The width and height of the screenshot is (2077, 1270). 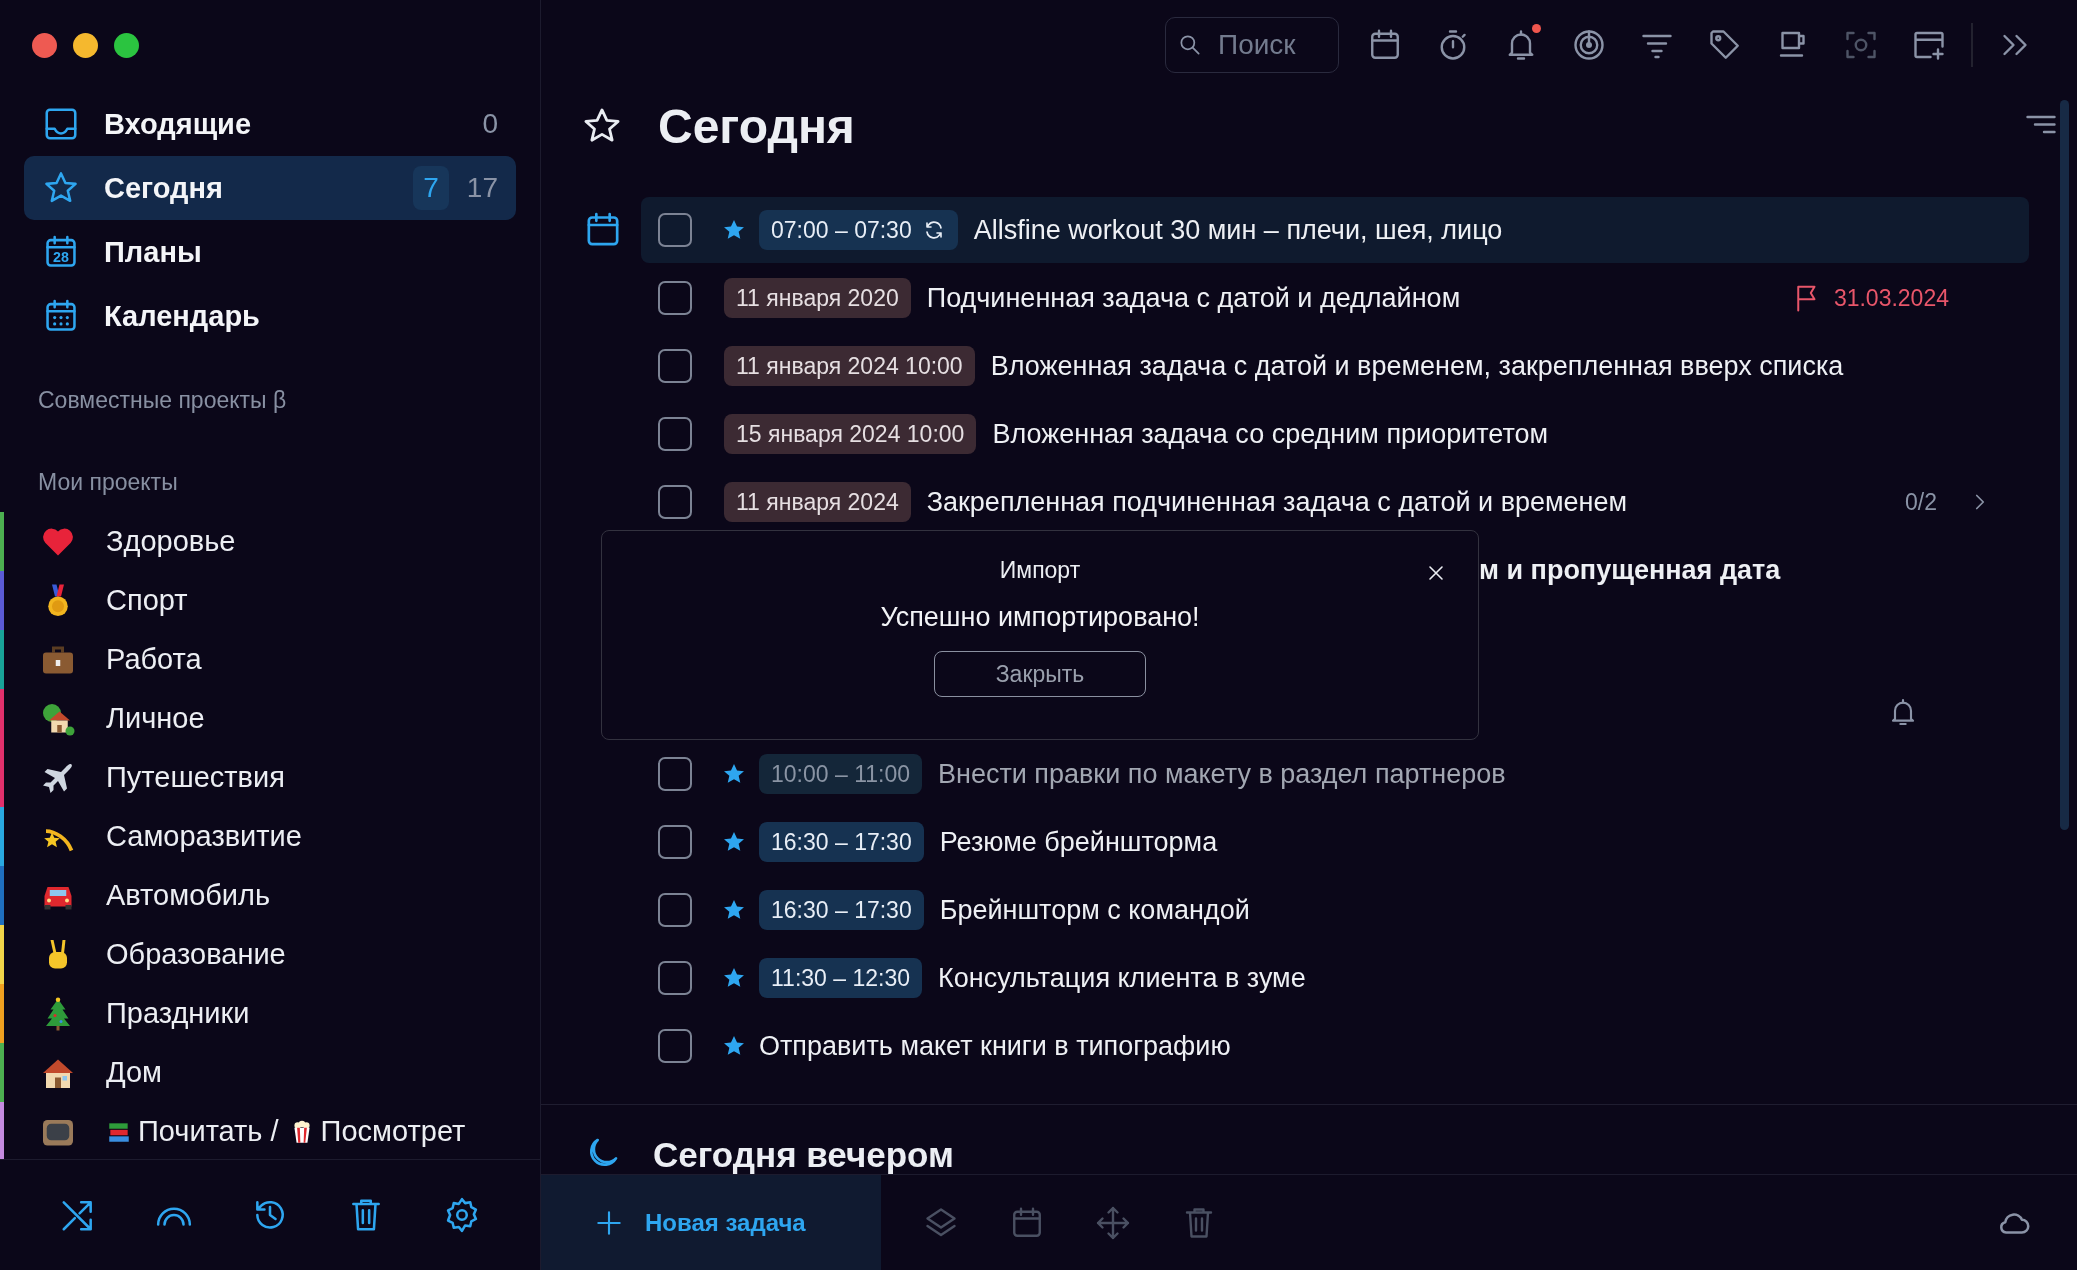 What do you see at coordinates (1238, 230) in the screenshot?
I see `task-title: Allsfine workout 30 мин – плечи, шея, лицо` at bounding box center [1238, 230].